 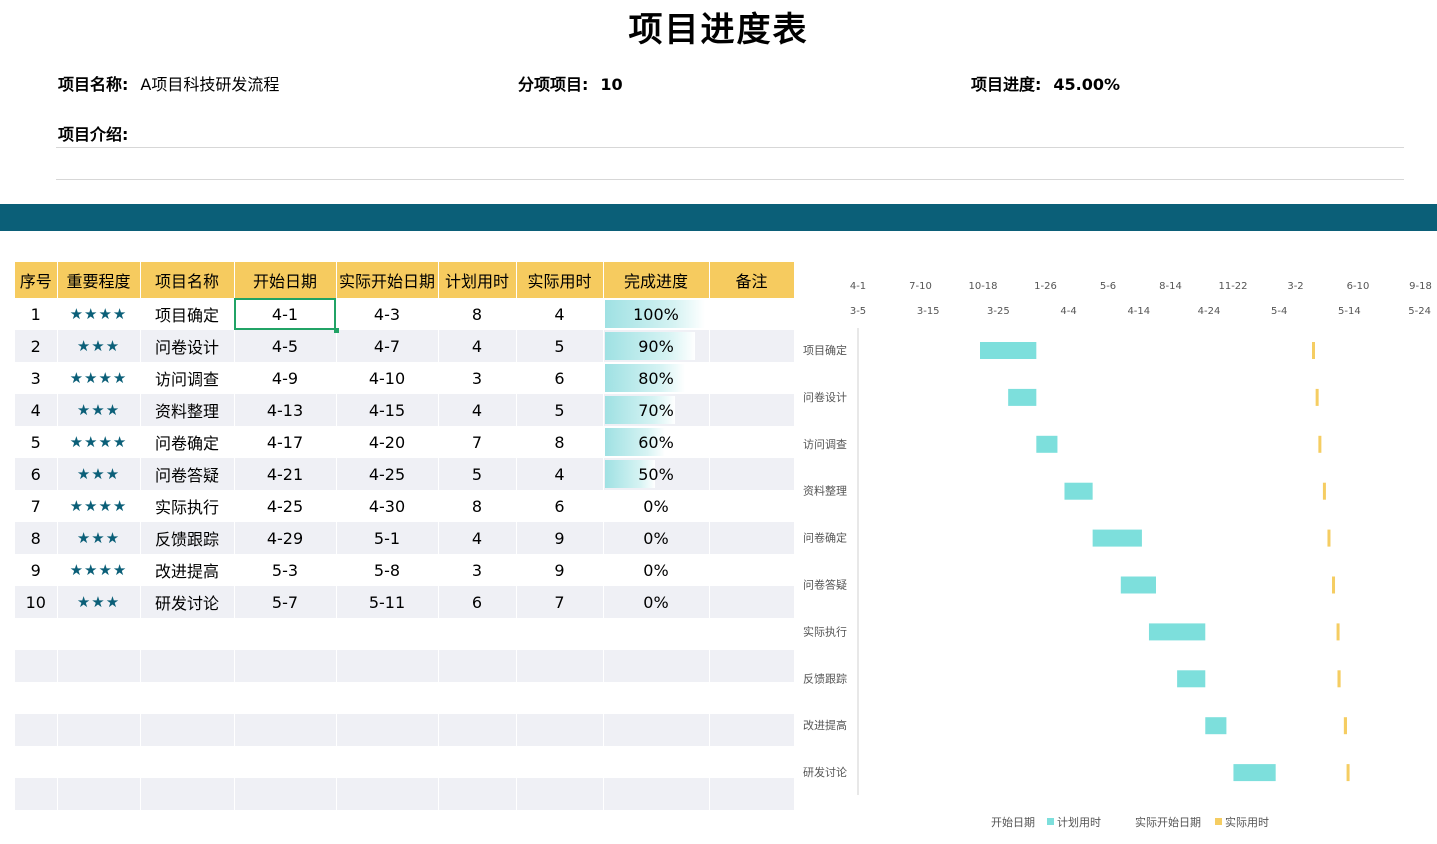 I want to click on cell-actual: 5, so click(x=560, y=346).